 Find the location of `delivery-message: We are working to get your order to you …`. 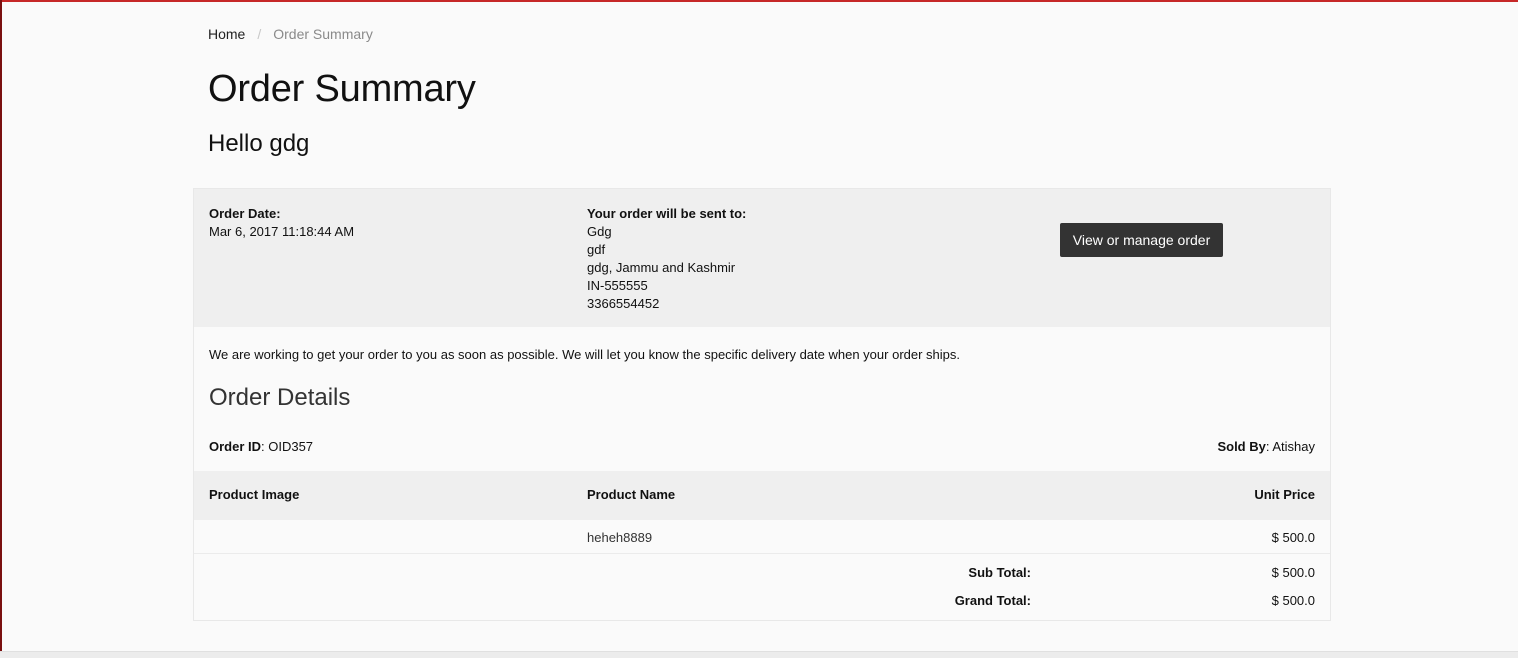

delivery-message: We are working to get your order to you … is located at coordinates (585, 354).